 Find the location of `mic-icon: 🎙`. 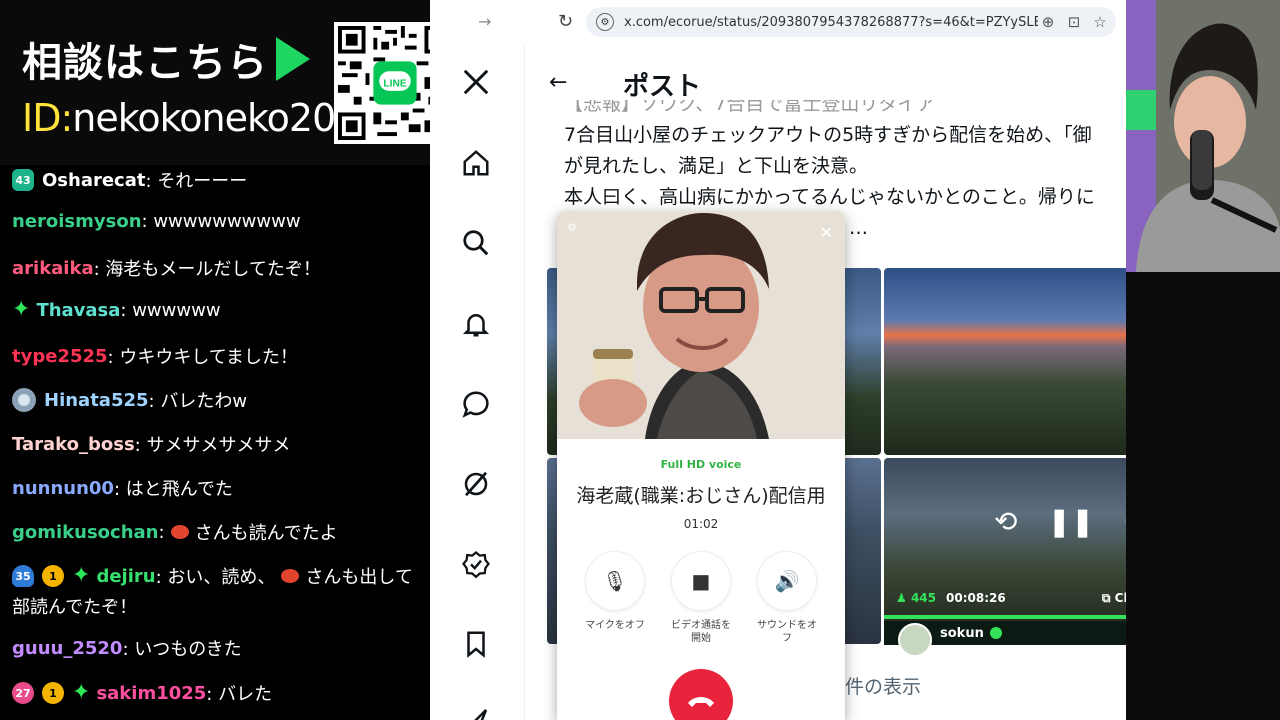

mic-icon: 🎙 is located at coordinates (615, 581).